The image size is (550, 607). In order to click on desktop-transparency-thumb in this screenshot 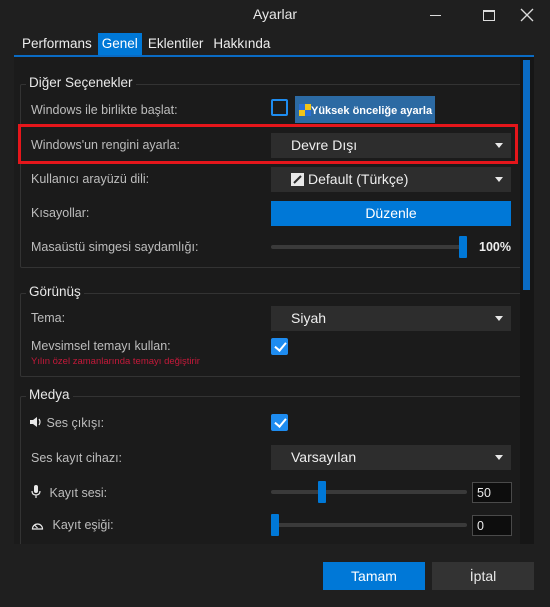, I will do `click(463, 247)`.